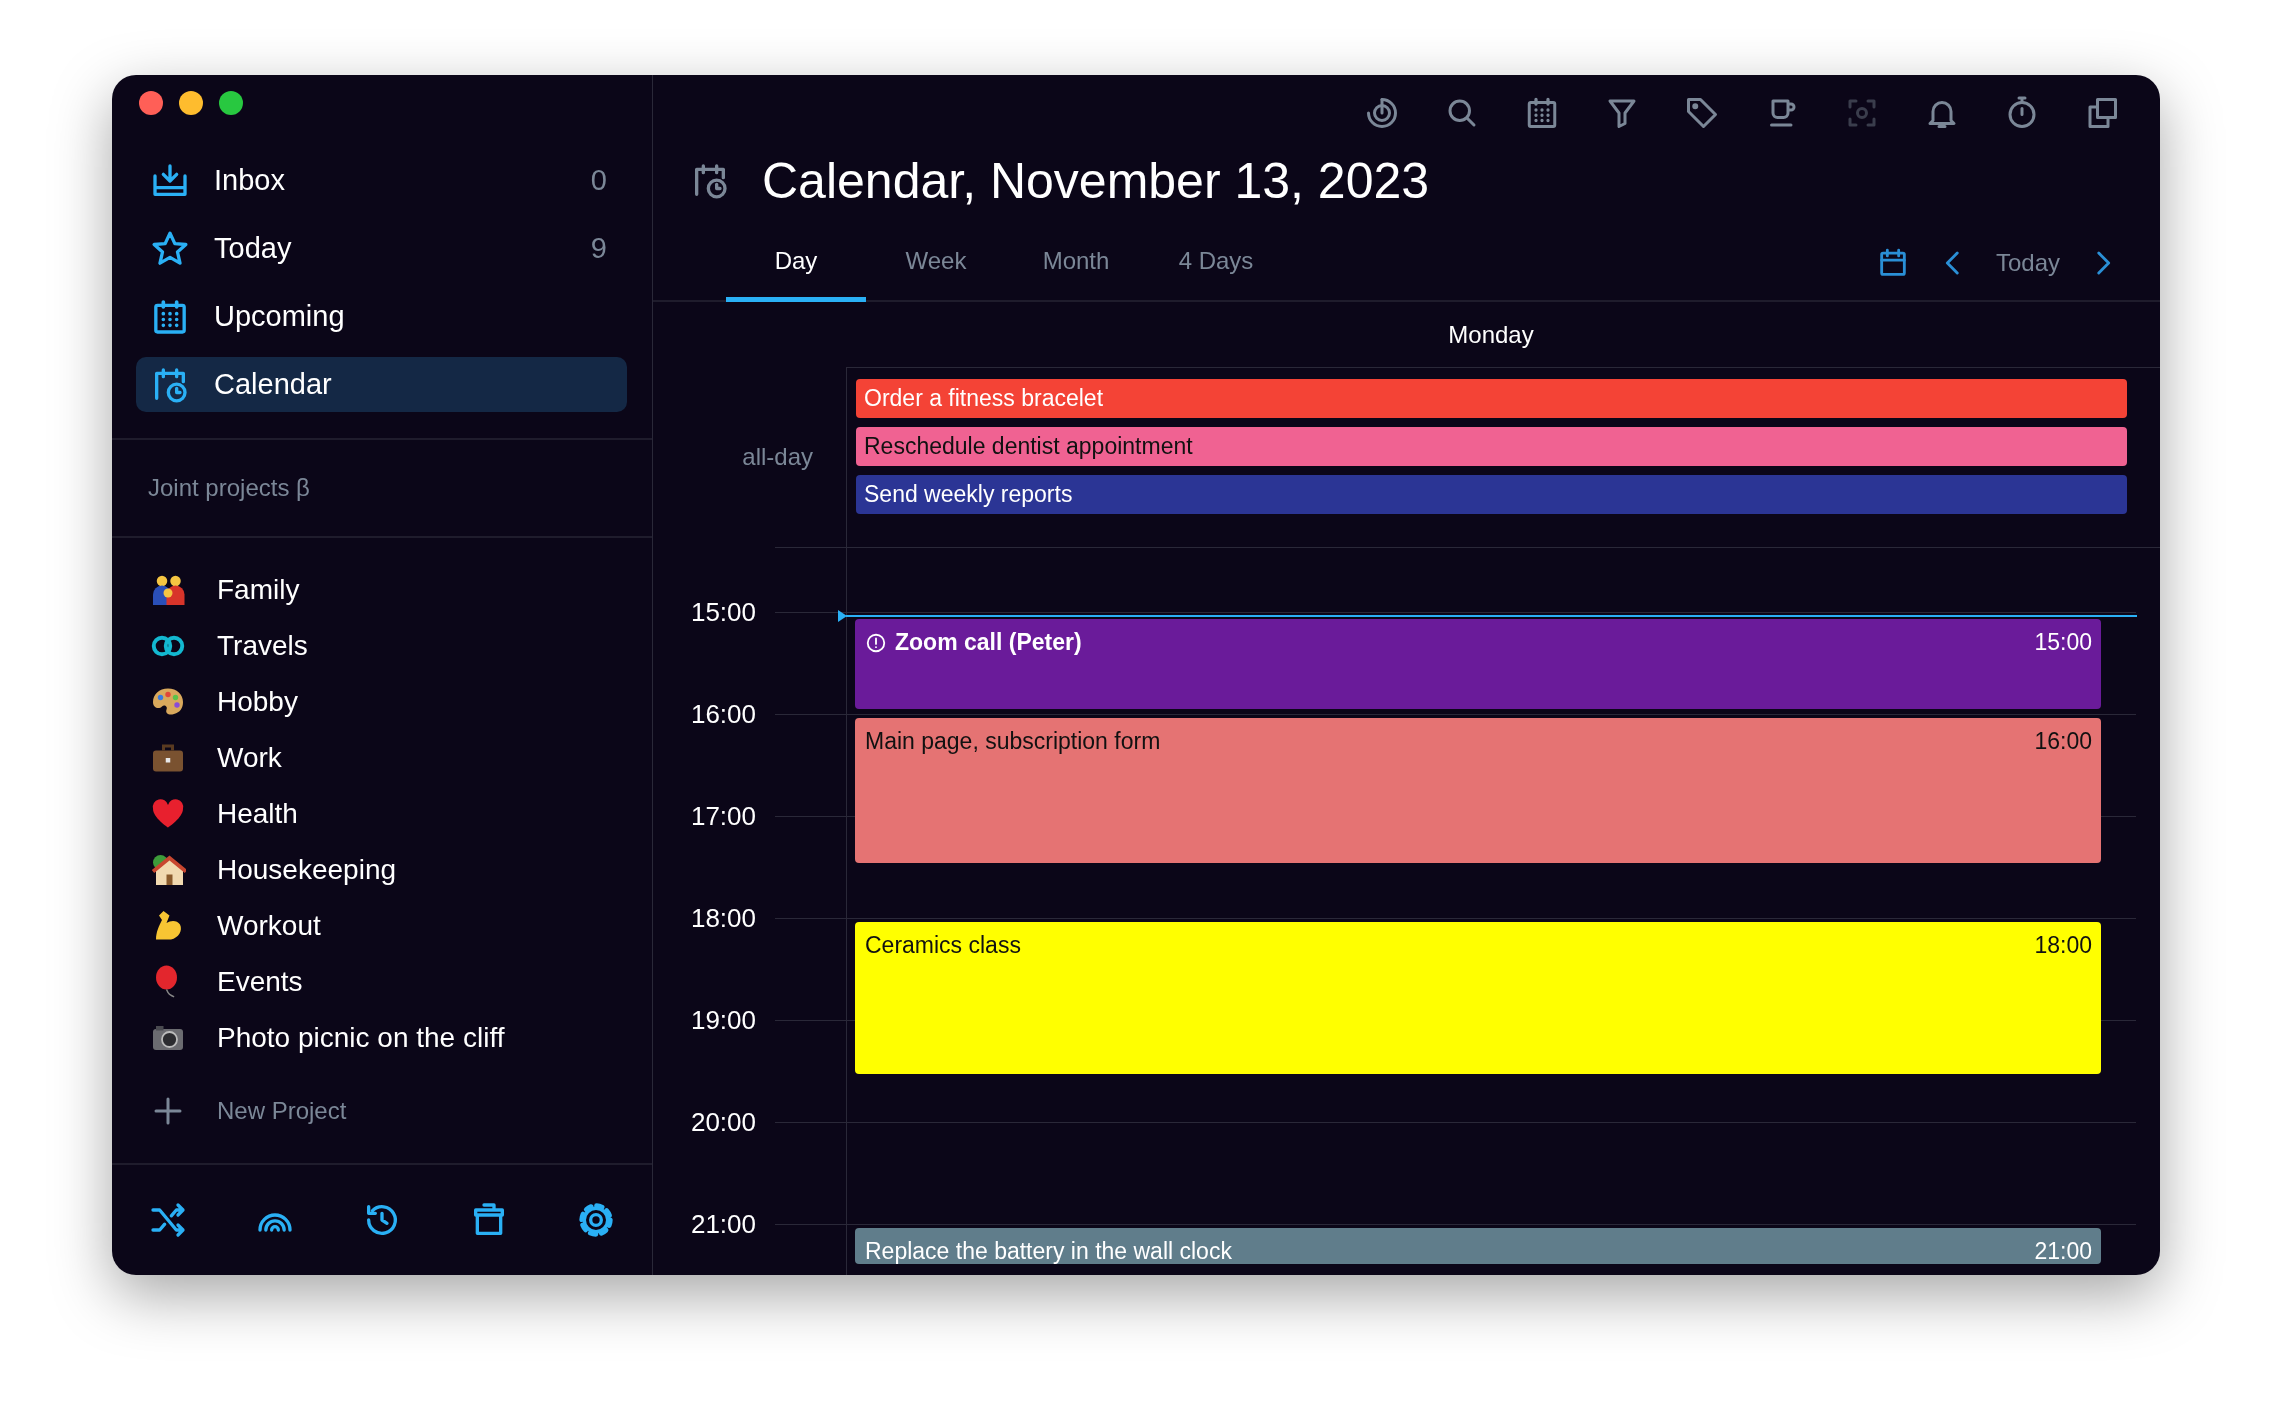 This screenshot has width=2272, height=1424. Describe the element at coordinates (2063, 945) in the screenshot. I see `event-time: 18:00` at that location.